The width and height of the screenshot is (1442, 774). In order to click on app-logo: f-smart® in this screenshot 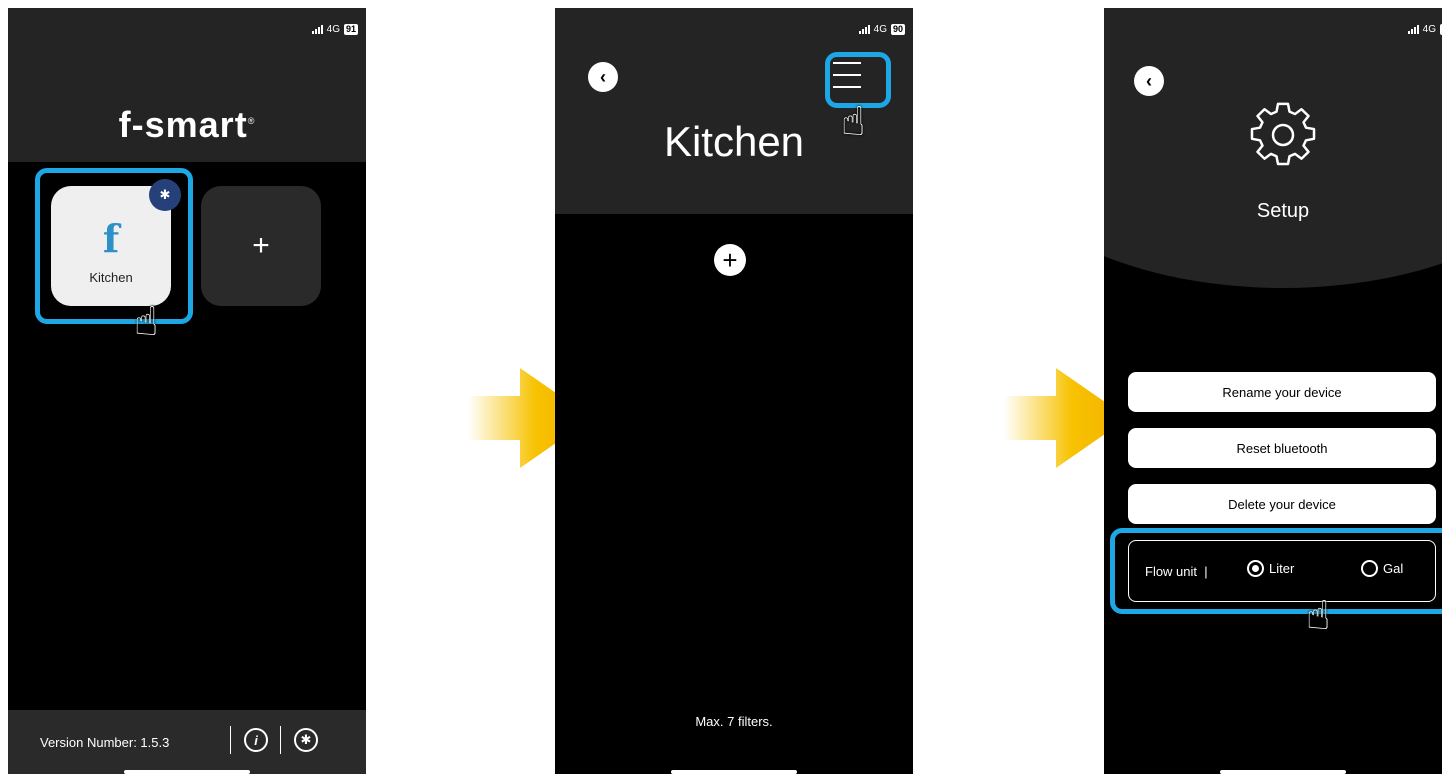, I will do `click(187, 124)`.